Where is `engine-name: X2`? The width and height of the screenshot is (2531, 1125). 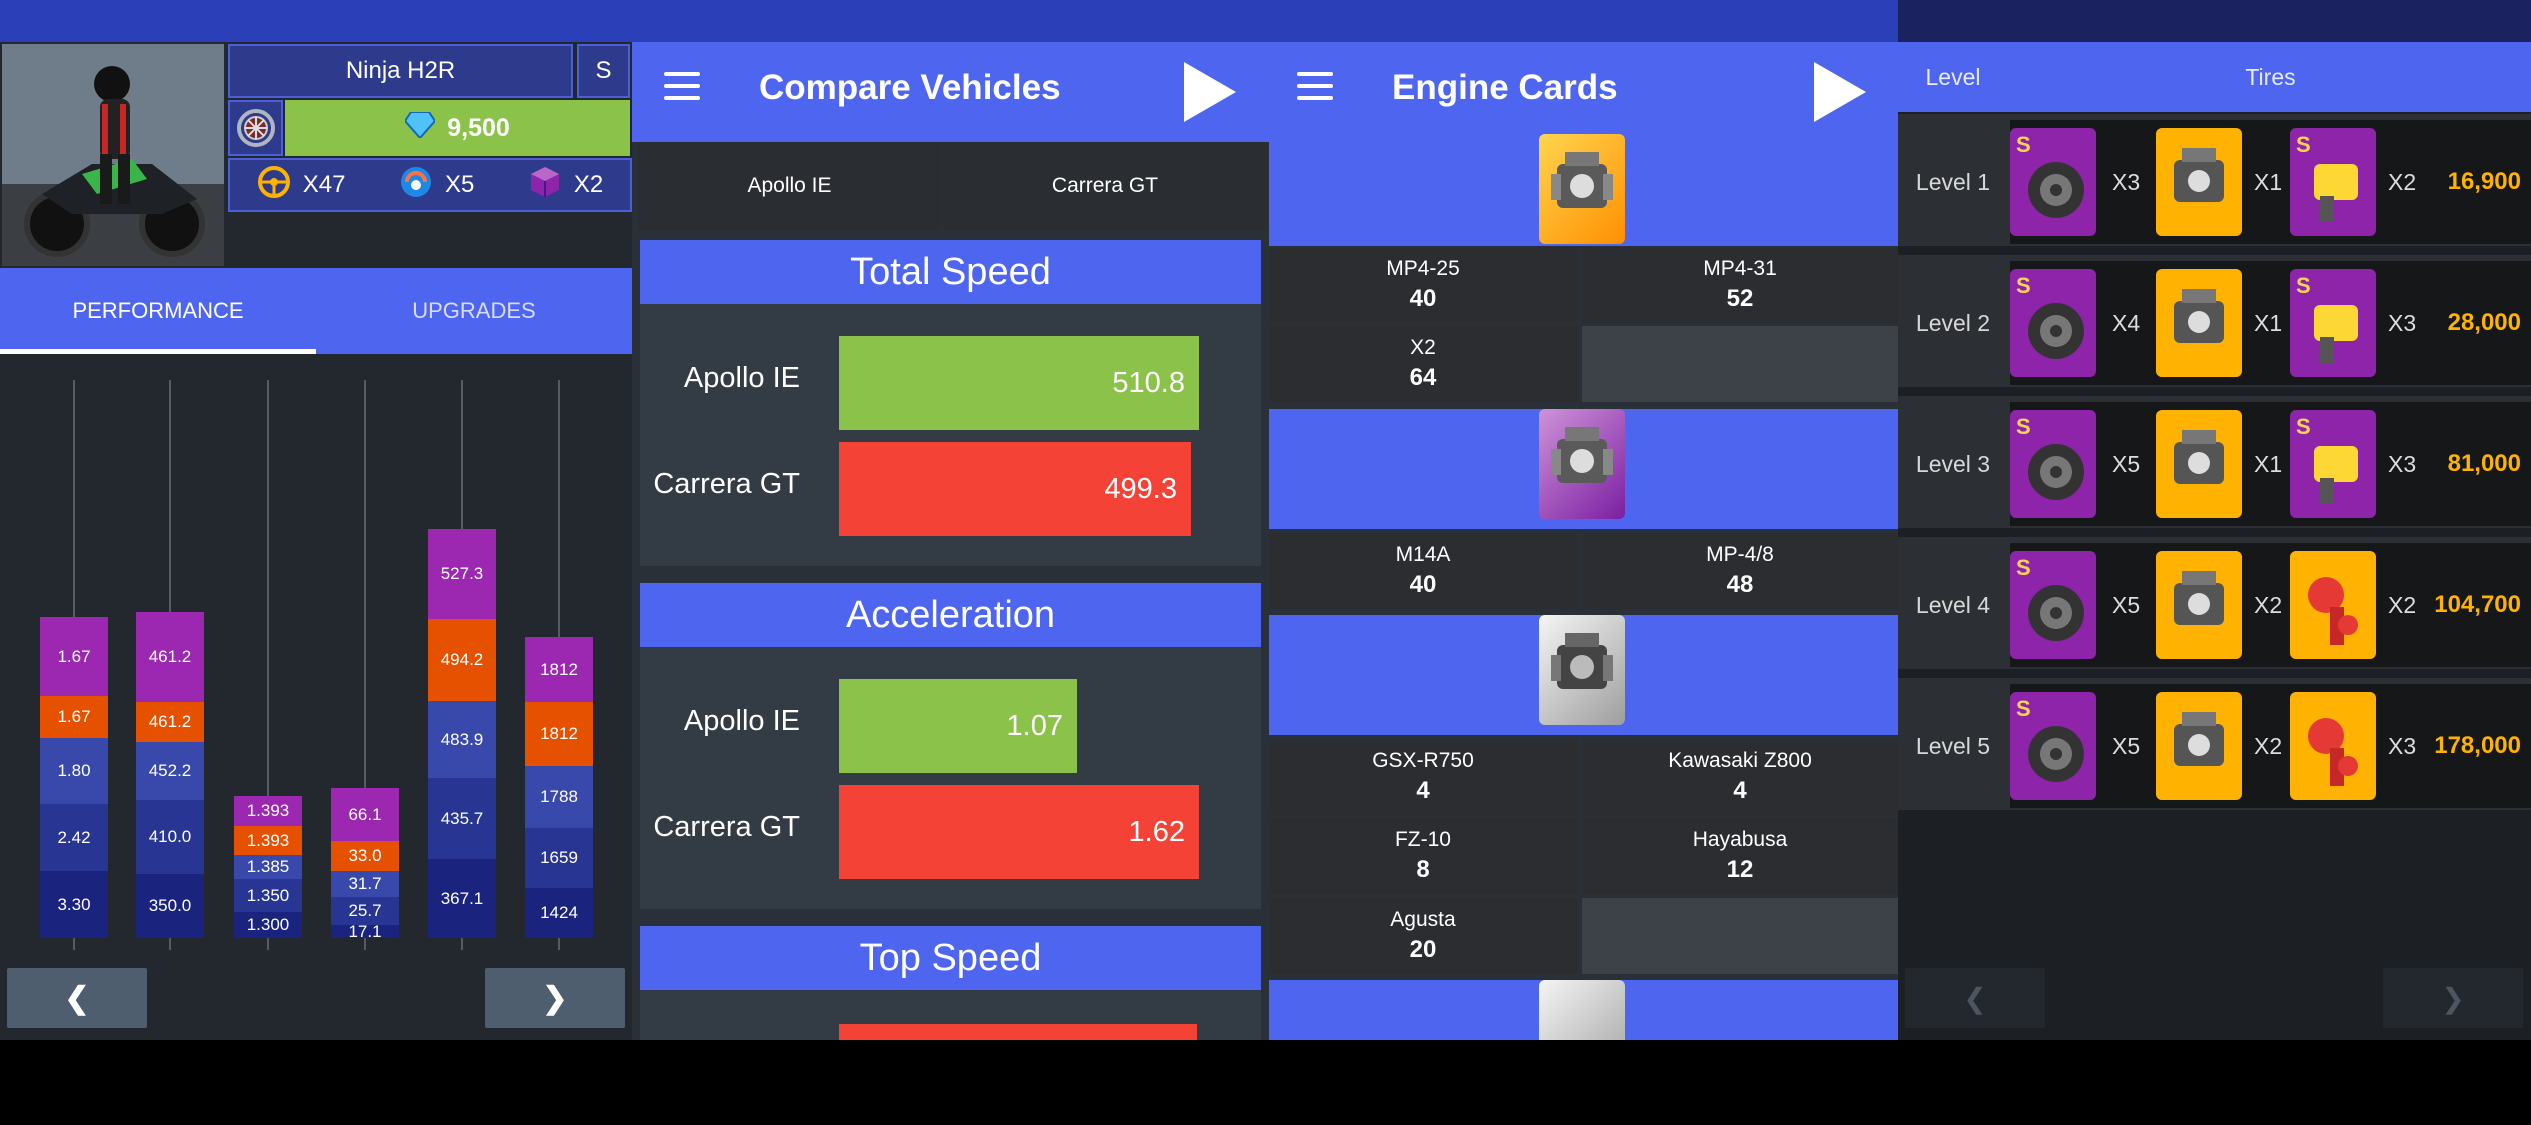
engine-name: X2 is located at coordinates (1423, 347).